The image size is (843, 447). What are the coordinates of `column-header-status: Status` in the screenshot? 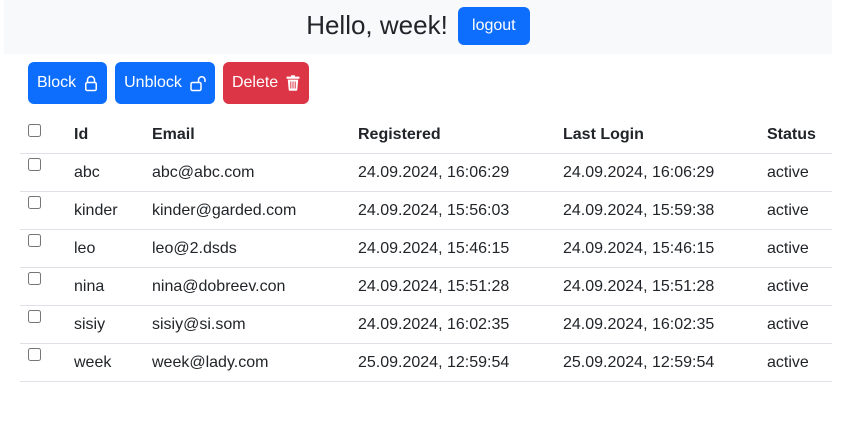 It's located at (799, 135).